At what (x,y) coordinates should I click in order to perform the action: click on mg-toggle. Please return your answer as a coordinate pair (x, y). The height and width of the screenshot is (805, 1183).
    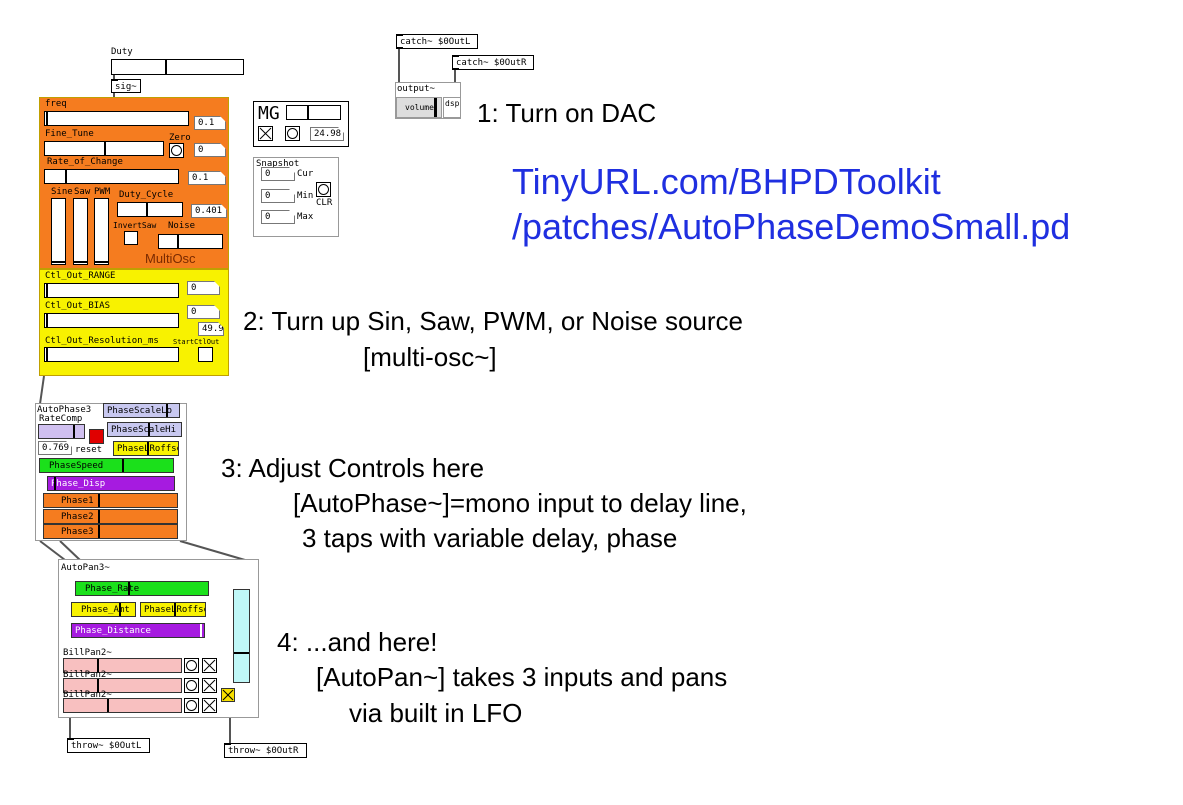
    Looking at the image, I should click on (265, 133).